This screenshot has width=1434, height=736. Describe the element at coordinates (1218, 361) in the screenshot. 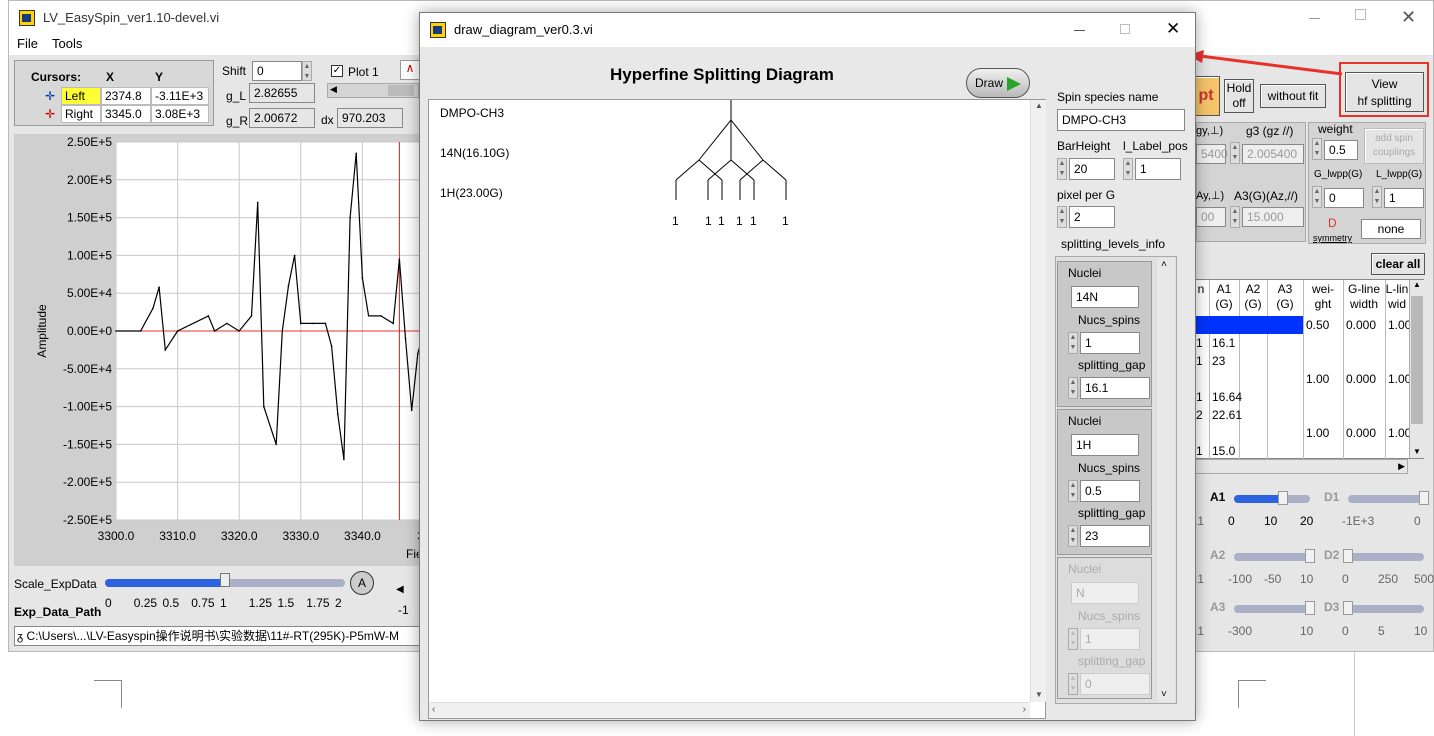

I see `table-cell: 23` at that location.